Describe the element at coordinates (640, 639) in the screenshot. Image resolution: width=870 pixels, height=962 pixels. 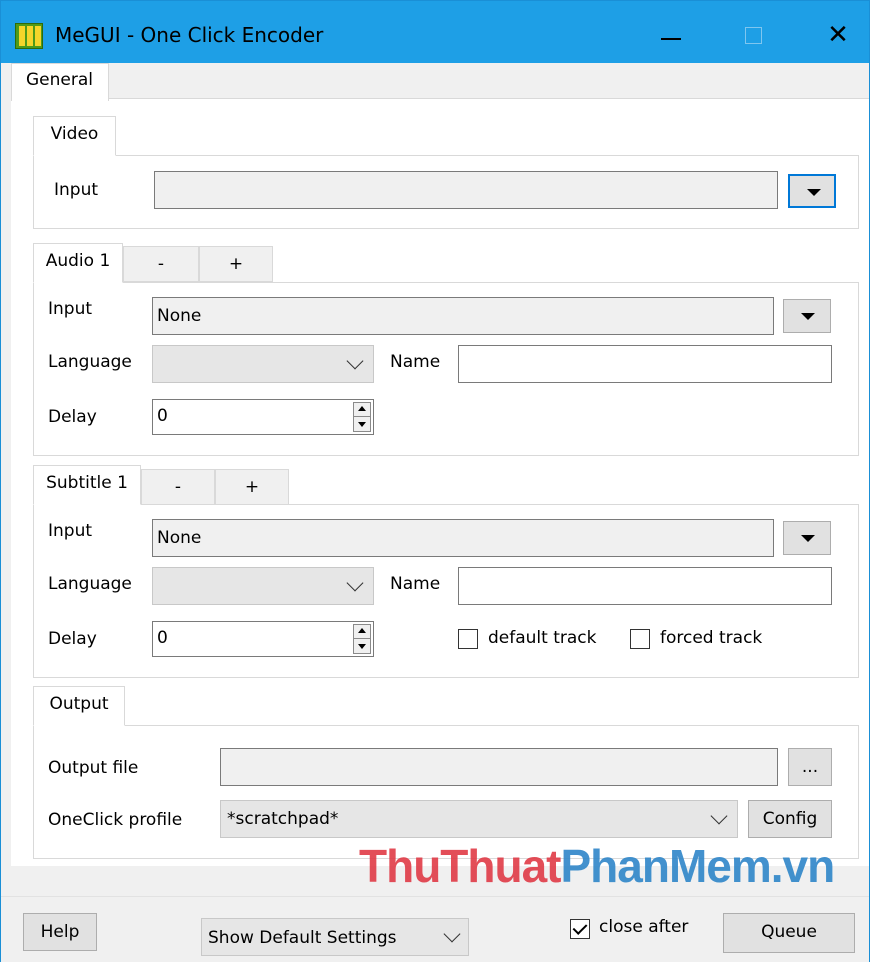
I see `forced-track-checkbox` at that location.